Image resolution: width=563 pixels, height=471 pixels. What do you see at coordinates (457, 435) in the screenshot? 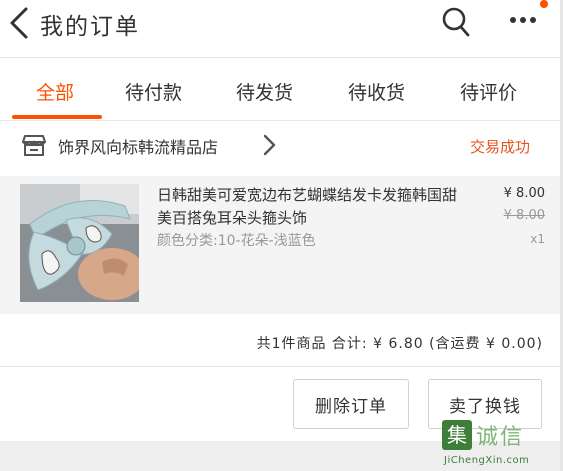
I see `watermark-badge: 集` at bounding box center [457, 435].